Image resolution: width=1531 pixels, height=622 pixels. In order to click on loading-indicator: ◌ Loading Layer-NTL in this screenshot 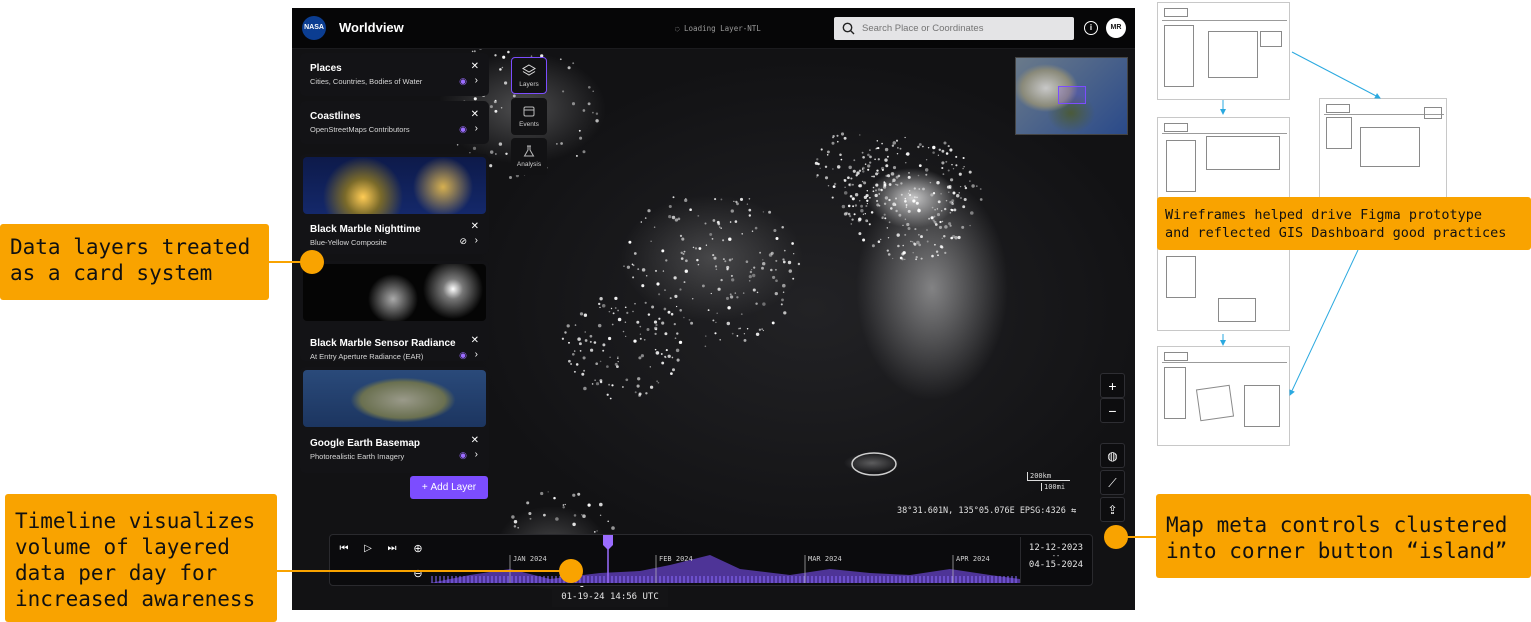, I will do `click(718, 28)`.